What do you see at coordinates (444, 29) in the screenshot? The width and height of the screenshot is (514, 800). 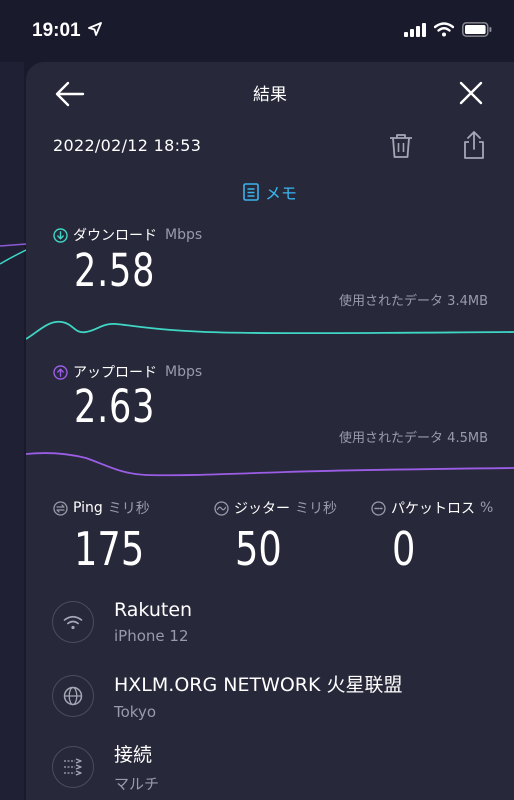 I see `wifi-icon` at bounding box center [444, 29].